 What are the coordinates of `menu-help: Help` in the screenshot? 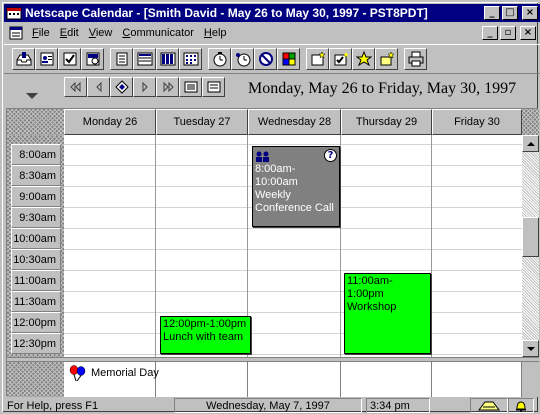 It's located at (216, 33).